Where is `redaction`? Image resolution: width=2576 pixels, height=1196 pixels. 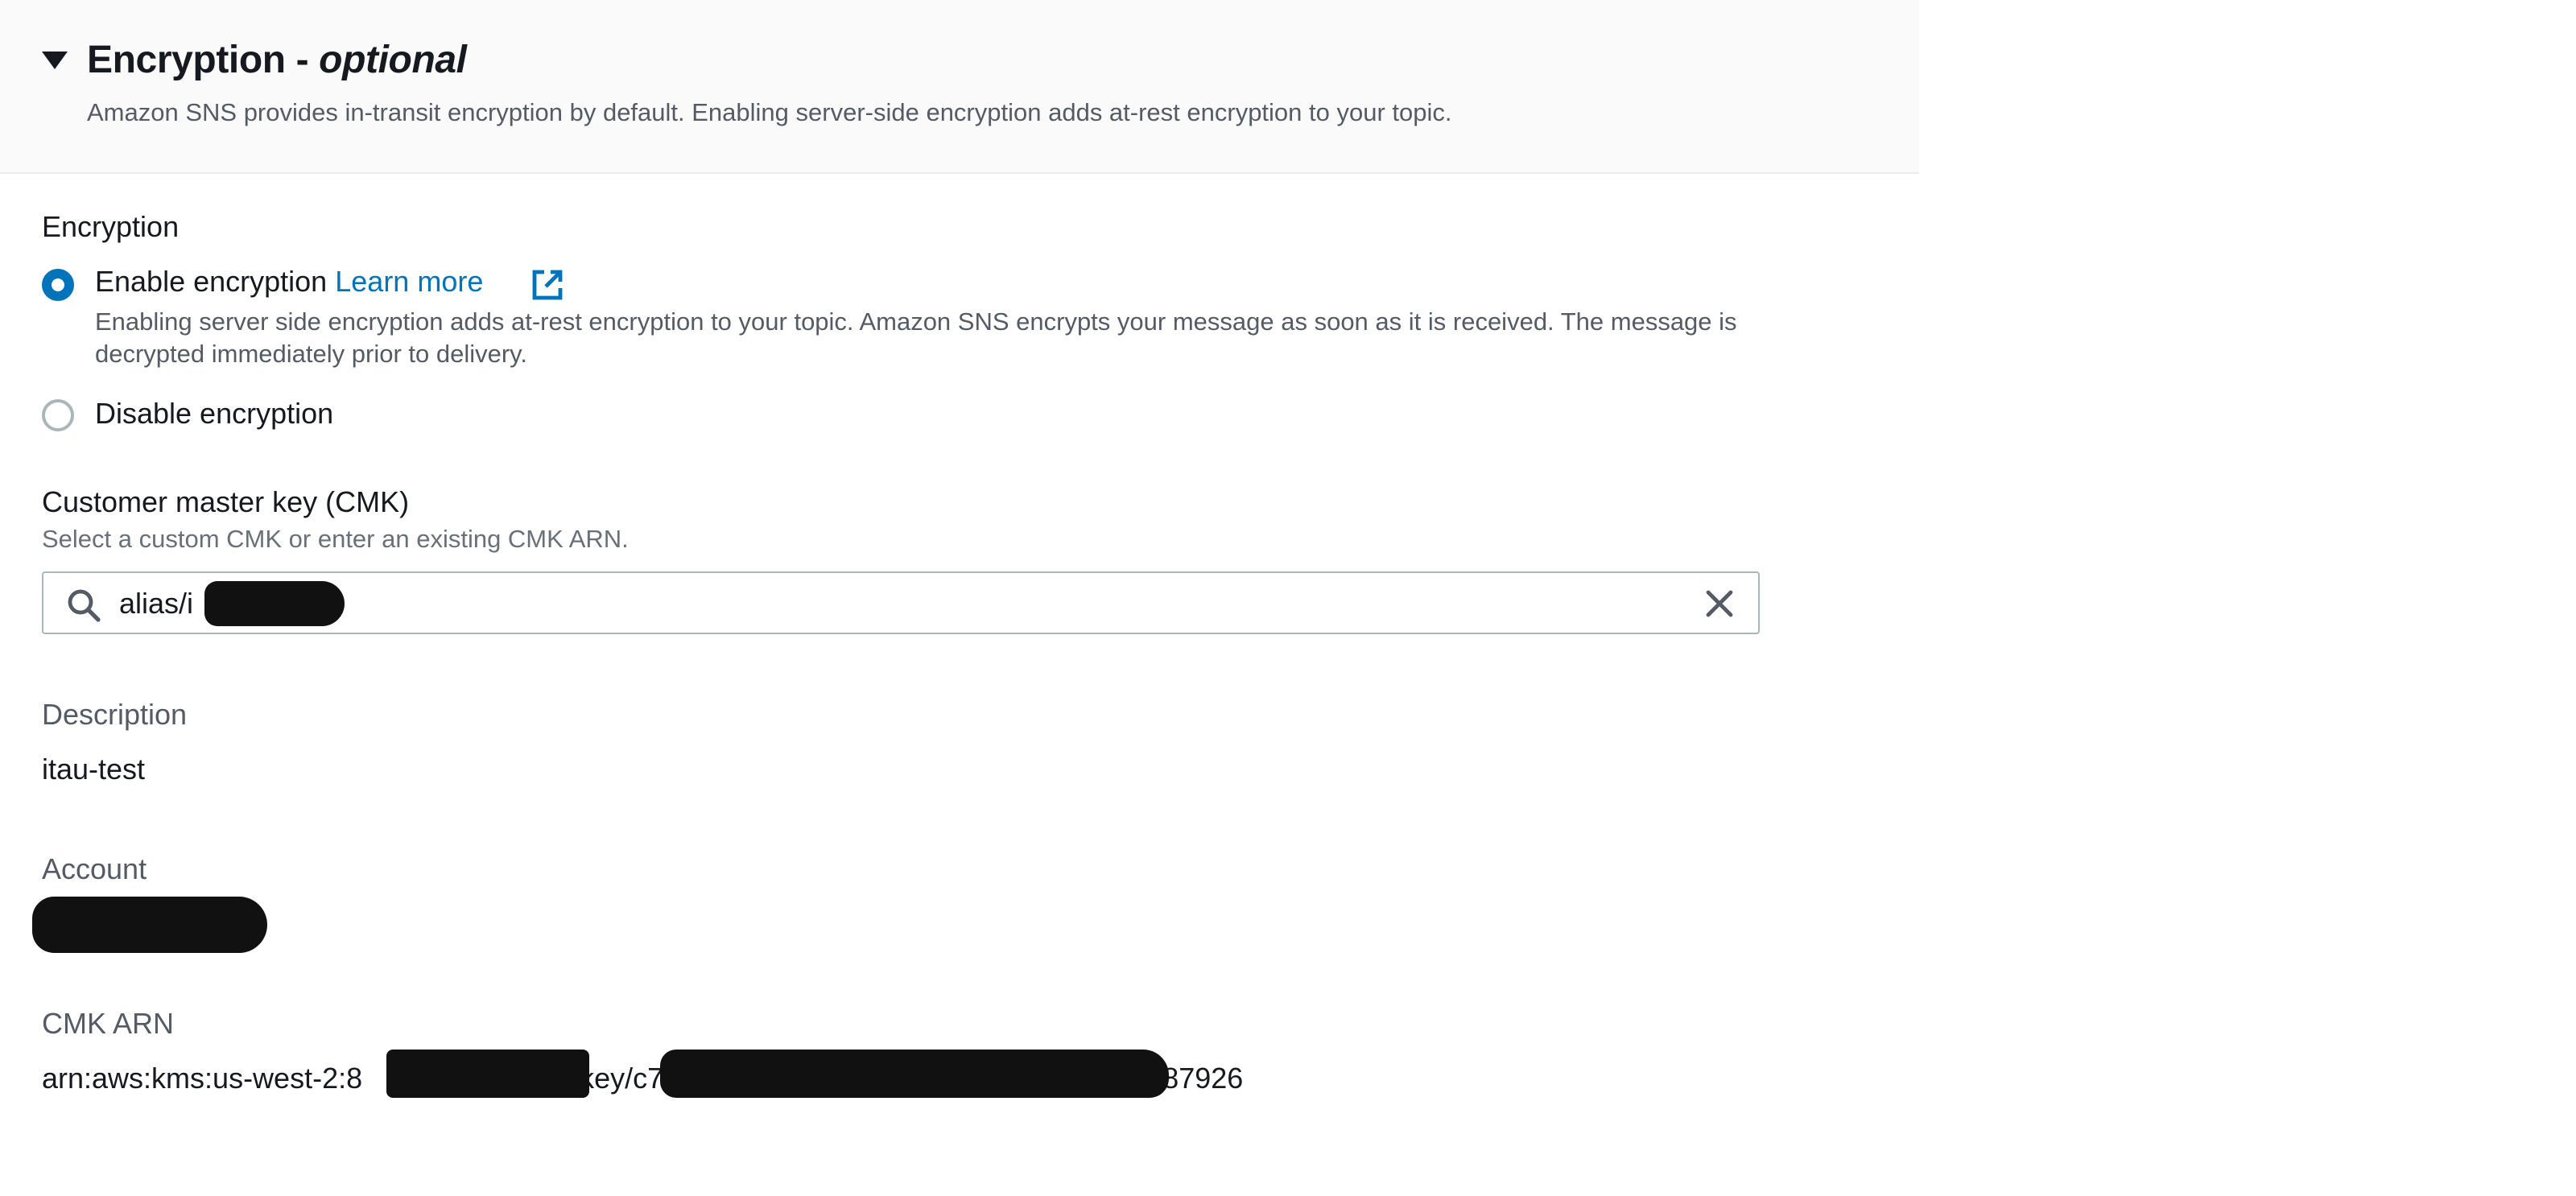 redaction is located at coordinates (274, 603).